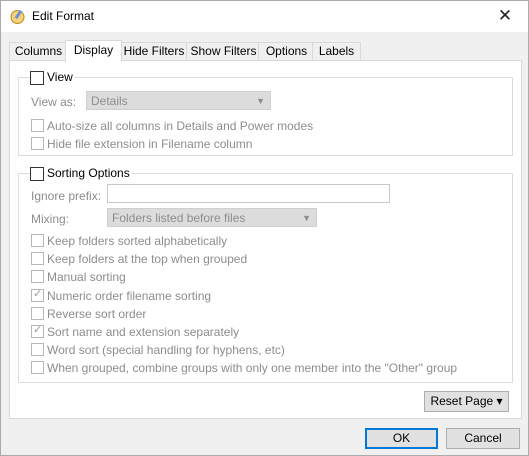  What do you see at coordinates (401, 438) in the screenshot?
I see `ok-button: OK` at bounding box center [401, 438].